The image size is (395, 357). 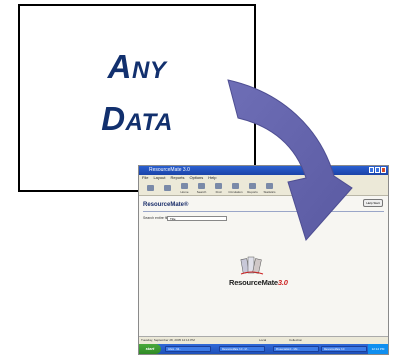 I want to click on curved-arrow-icon, so click(x=290, y=160).